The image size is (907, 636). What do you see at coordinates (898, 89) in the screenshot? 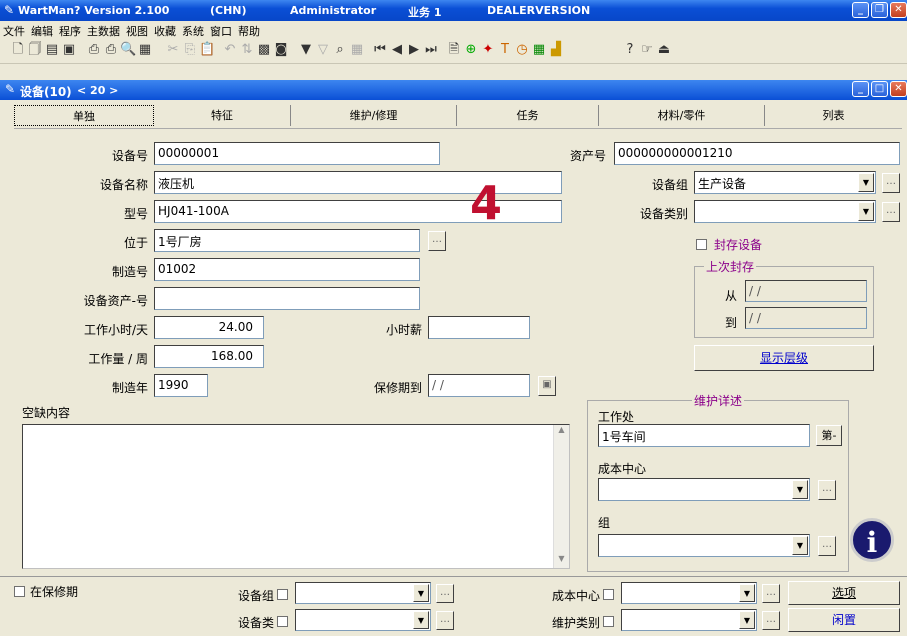
I see `window-close-icon: ✕` at bounding box center [898, 89].